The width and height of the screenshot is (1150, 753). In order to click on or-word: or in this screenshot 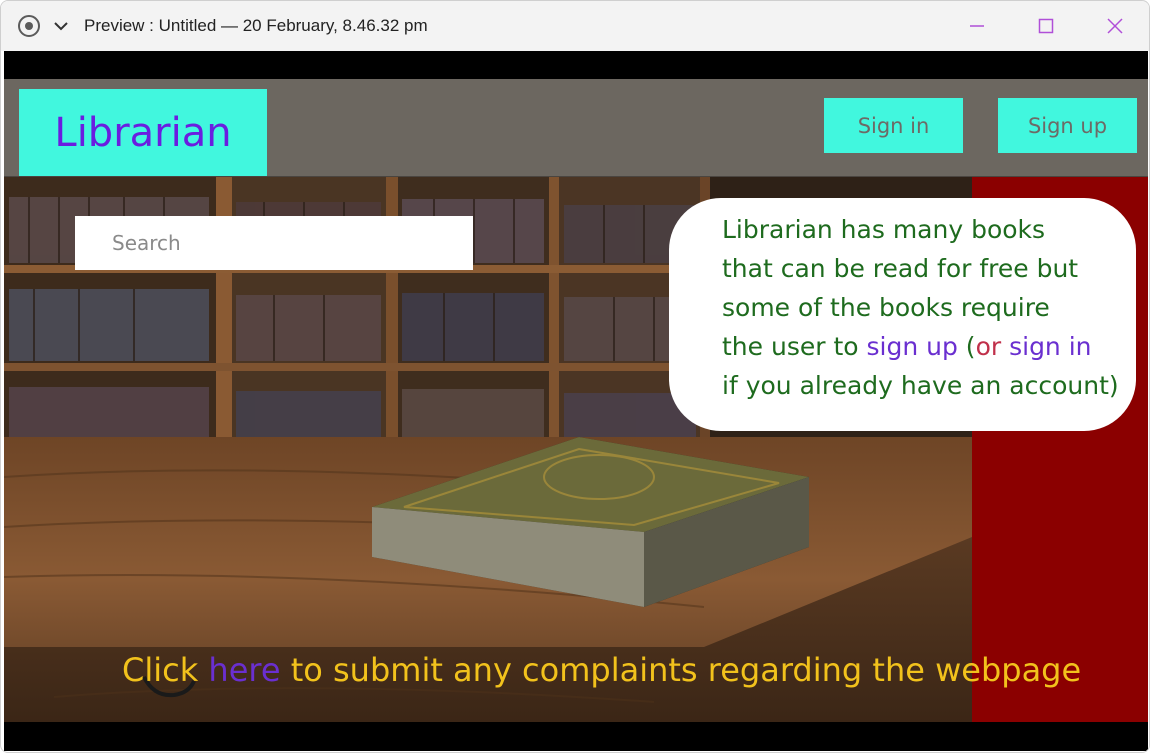, I will do `click(988, 346)`.